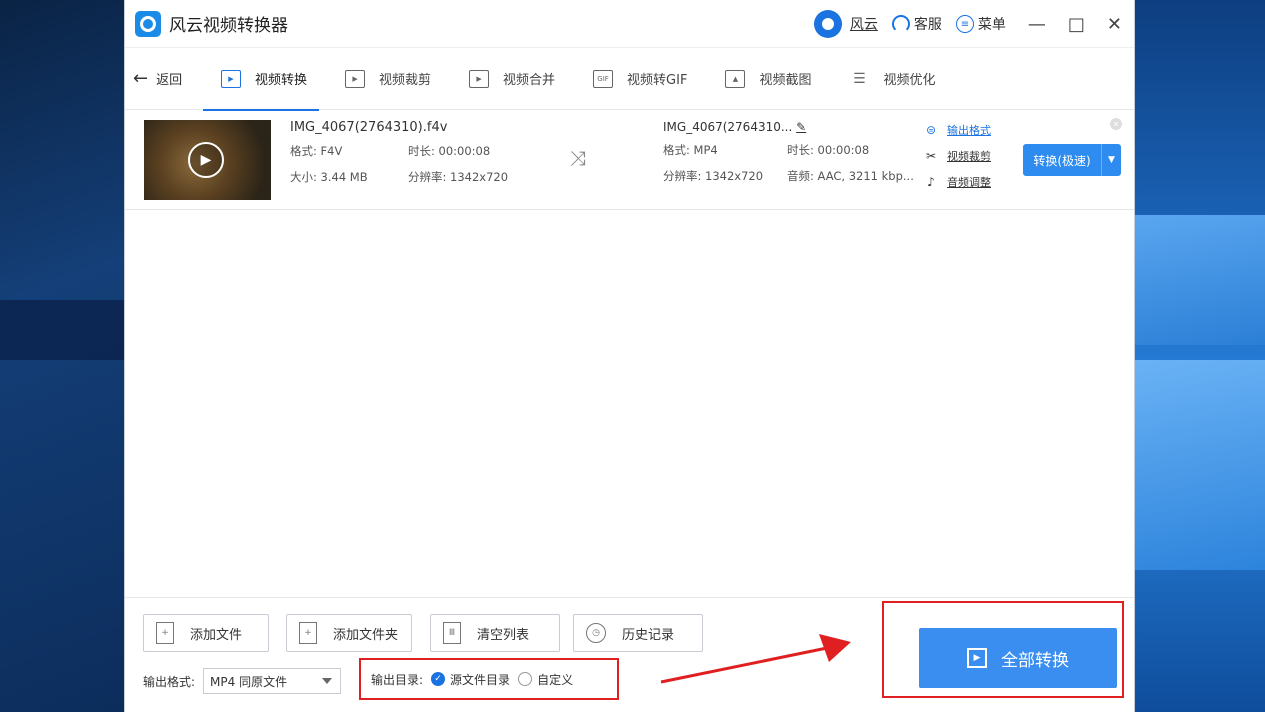 The width and height of the screenshot is (1265, 712). I want to click on audio-link-label: 音频调整, so click(969, 182).